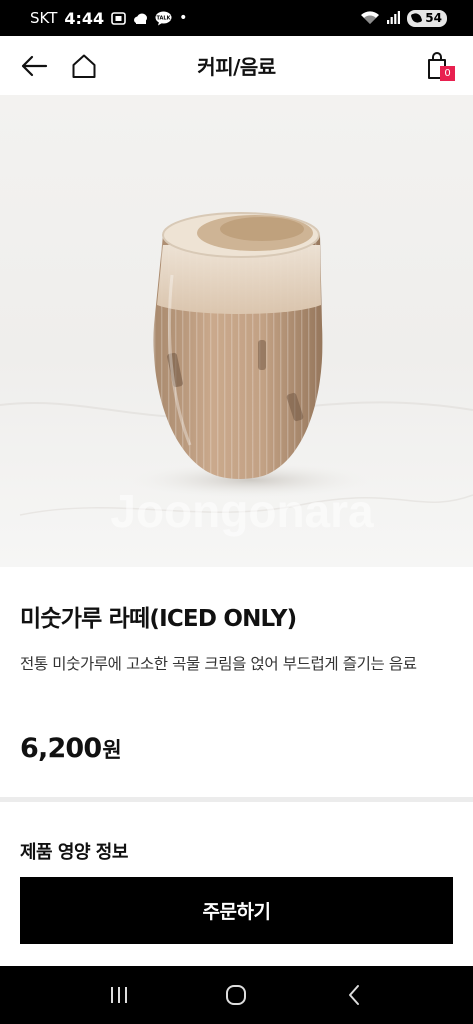 Image resolution: width=473 pixels, height=1024 pixels. I want to click on back-arrow-icon, so click(34, 66).